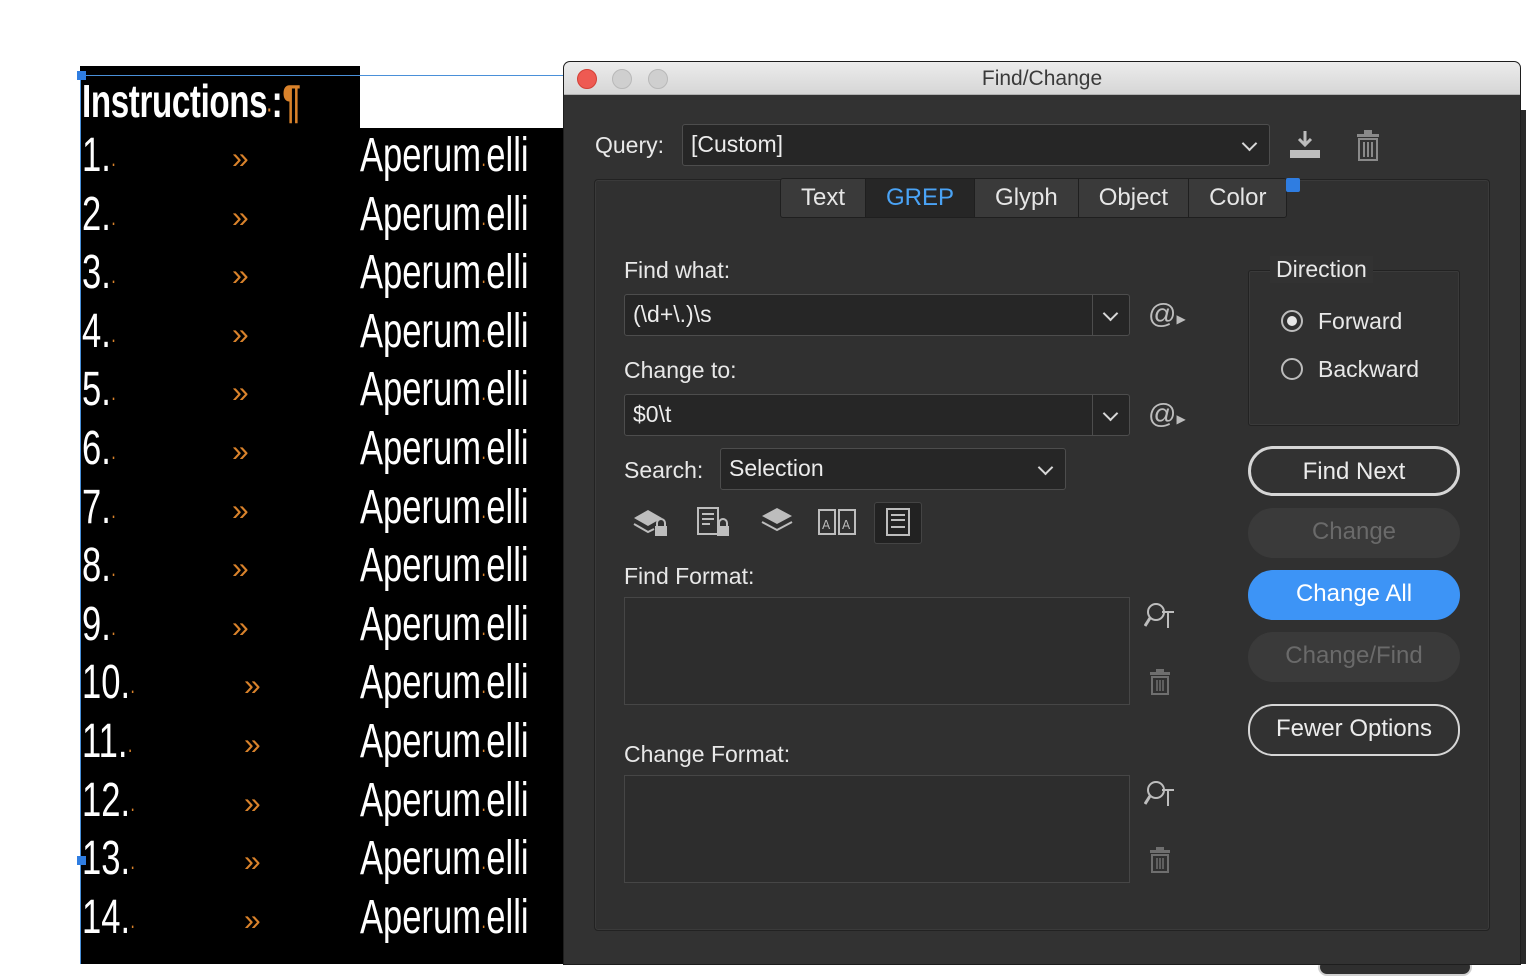 This screenshot has width=1526, height=976. Describe the element at coordinates (715, 522) in the screenshot. I see `include-locked-stories-icon` at that location.